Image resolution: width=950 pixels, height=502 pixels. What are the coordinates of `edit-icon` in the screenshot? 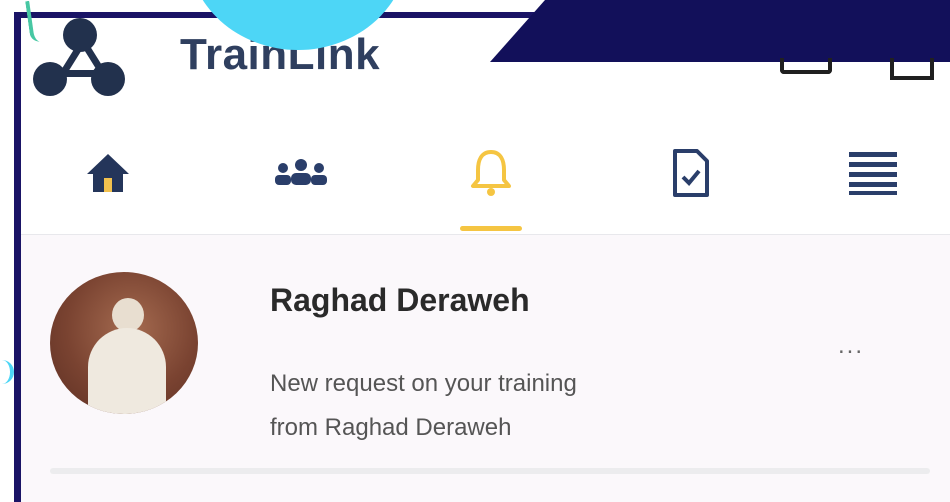 It's located at (912, 69).